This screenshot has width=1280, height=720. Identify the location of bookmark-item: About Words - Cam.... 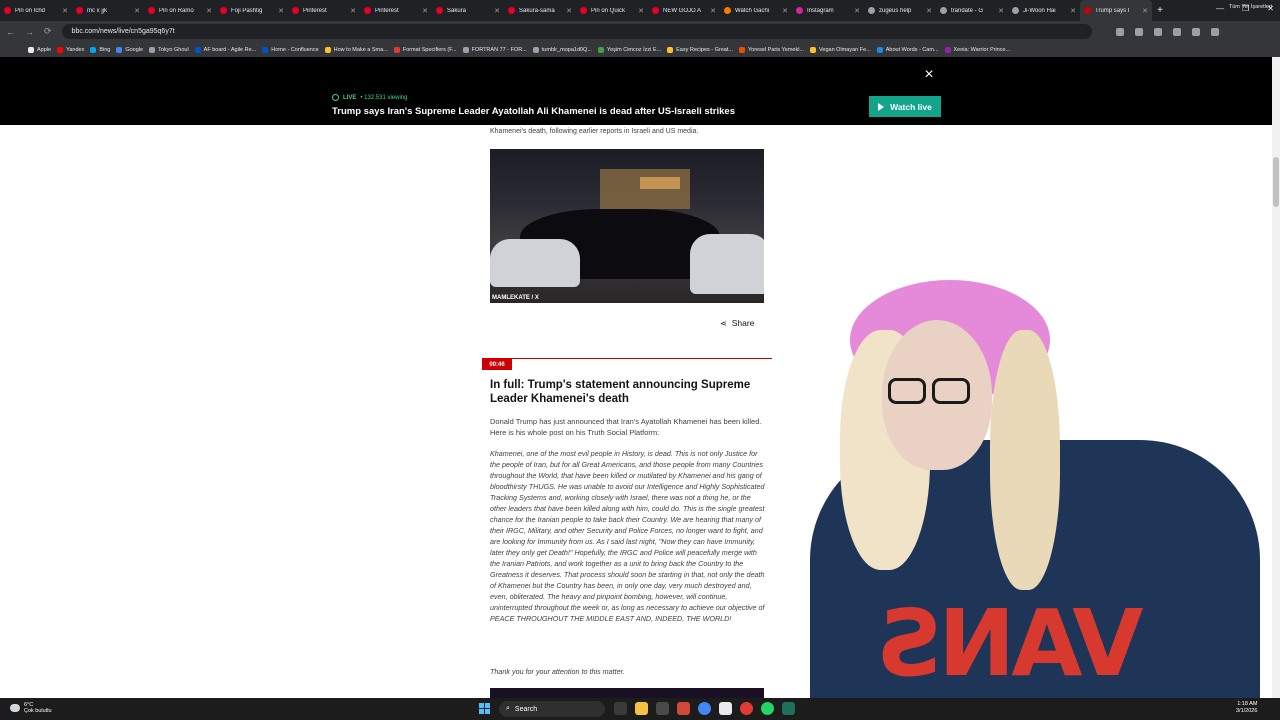
(907, 49).